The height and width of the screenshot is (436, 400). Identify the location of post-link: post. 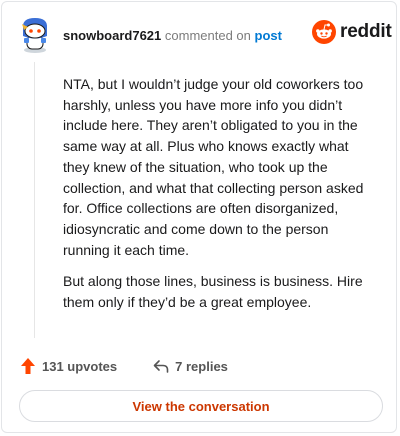
(268, 35).